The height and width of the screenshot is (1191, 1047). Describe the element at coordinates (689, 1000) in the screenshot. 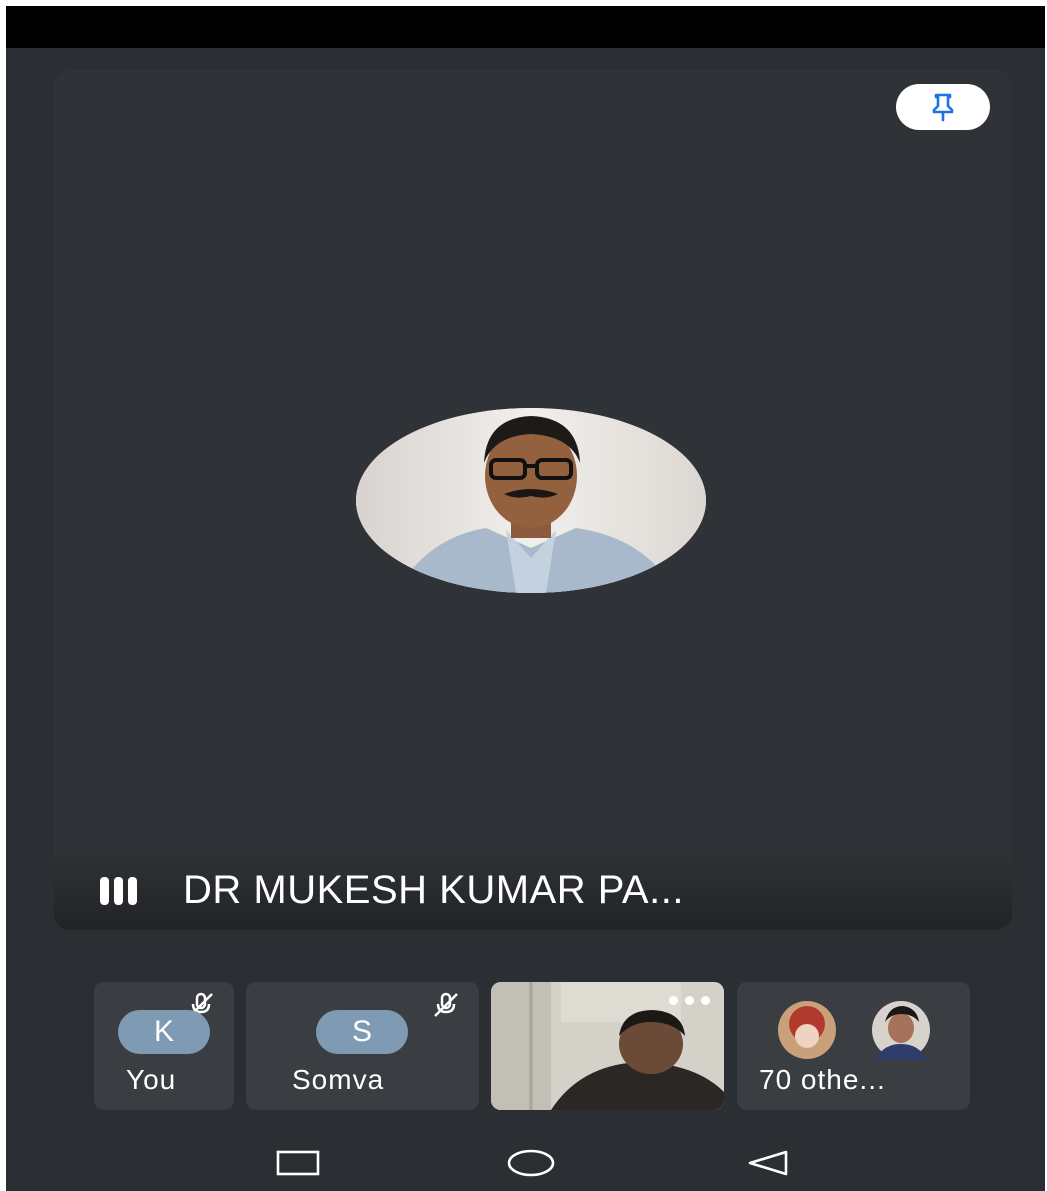

I see `more-options-icon` at that location.